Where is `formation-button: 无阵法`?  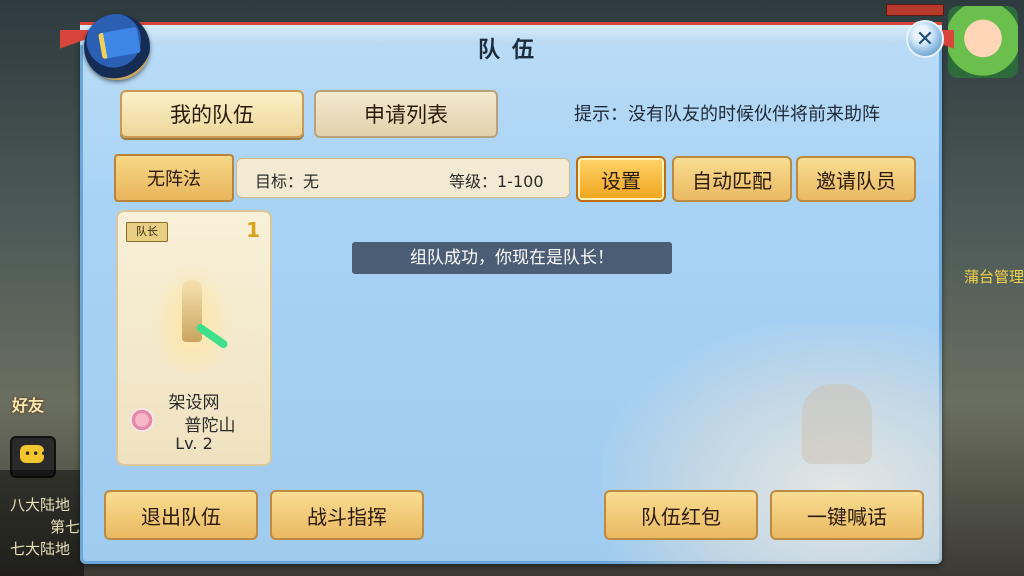
formation-button: 无阵法 is located at coordinates (174, 178).